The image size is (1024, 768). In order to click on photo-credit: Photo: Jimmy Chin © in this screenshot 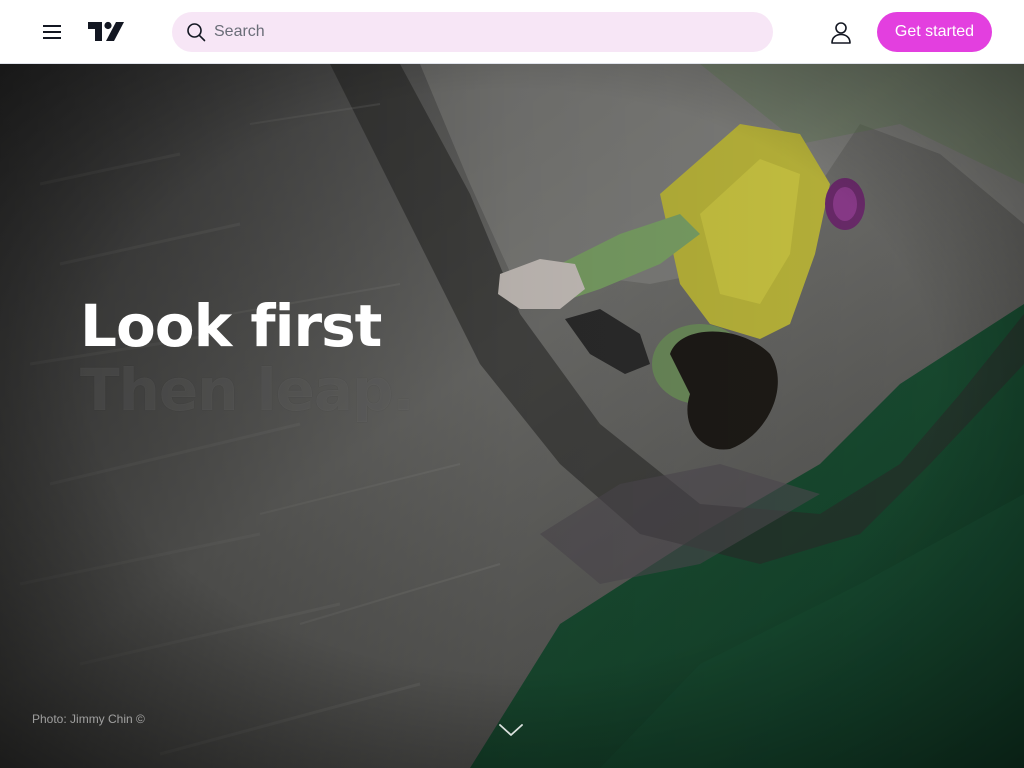, I will do `click(88, 719)`.